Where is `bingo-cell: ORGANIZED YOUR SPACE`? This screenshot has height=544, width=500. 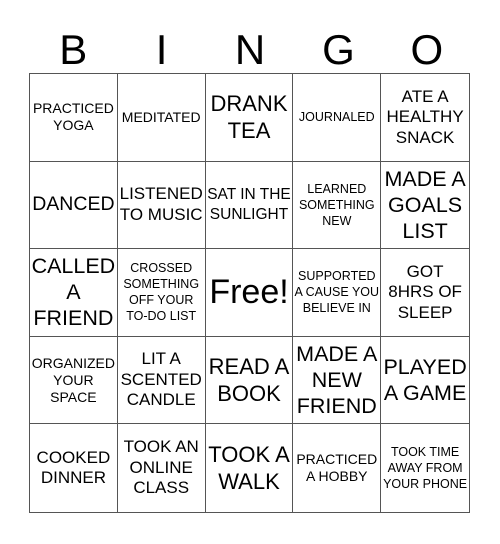
bingo-cell: ORGANIZED YOUR SPACE is located at coordinates (74, 380).